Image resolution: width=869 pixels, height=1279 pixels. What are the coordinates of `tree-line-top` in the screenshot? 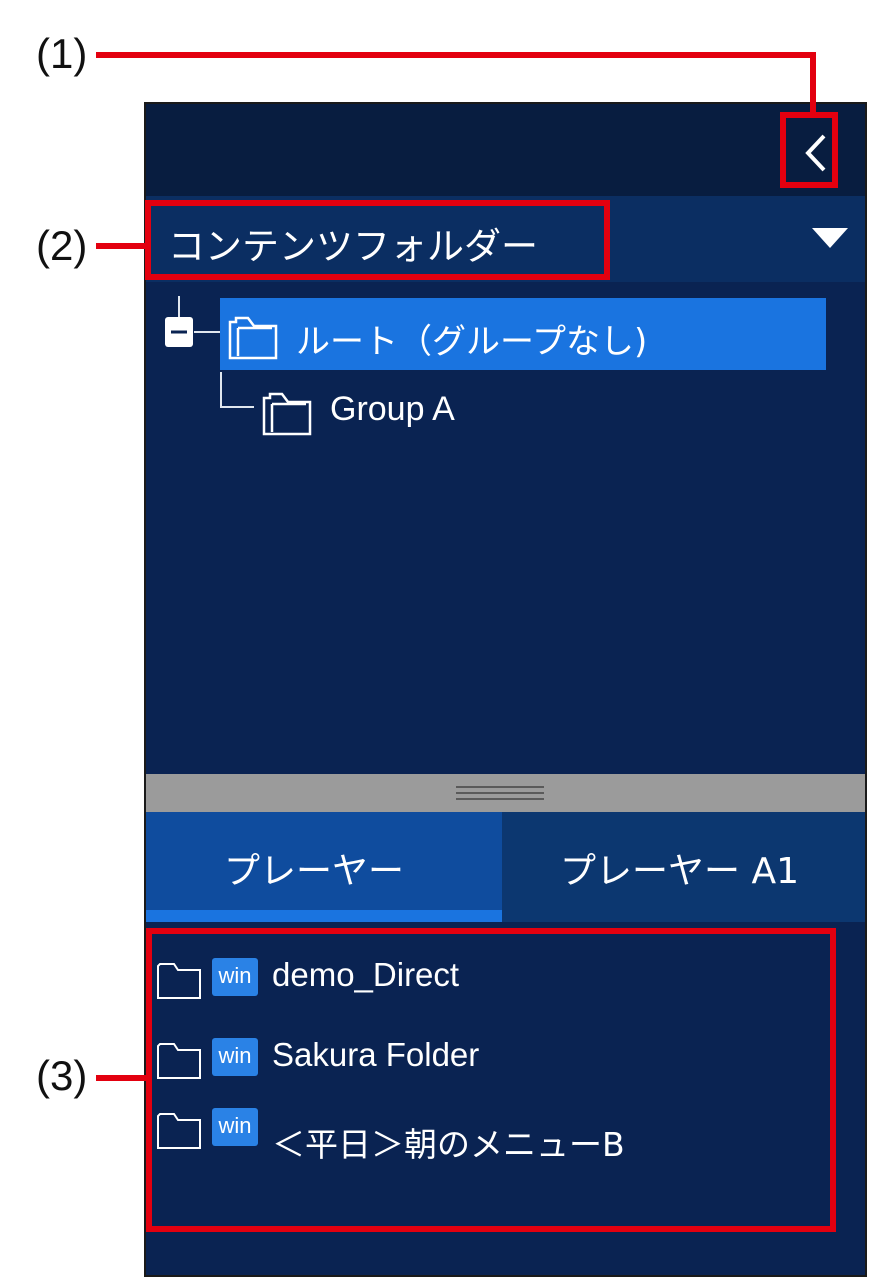 It's located at (179, 307).